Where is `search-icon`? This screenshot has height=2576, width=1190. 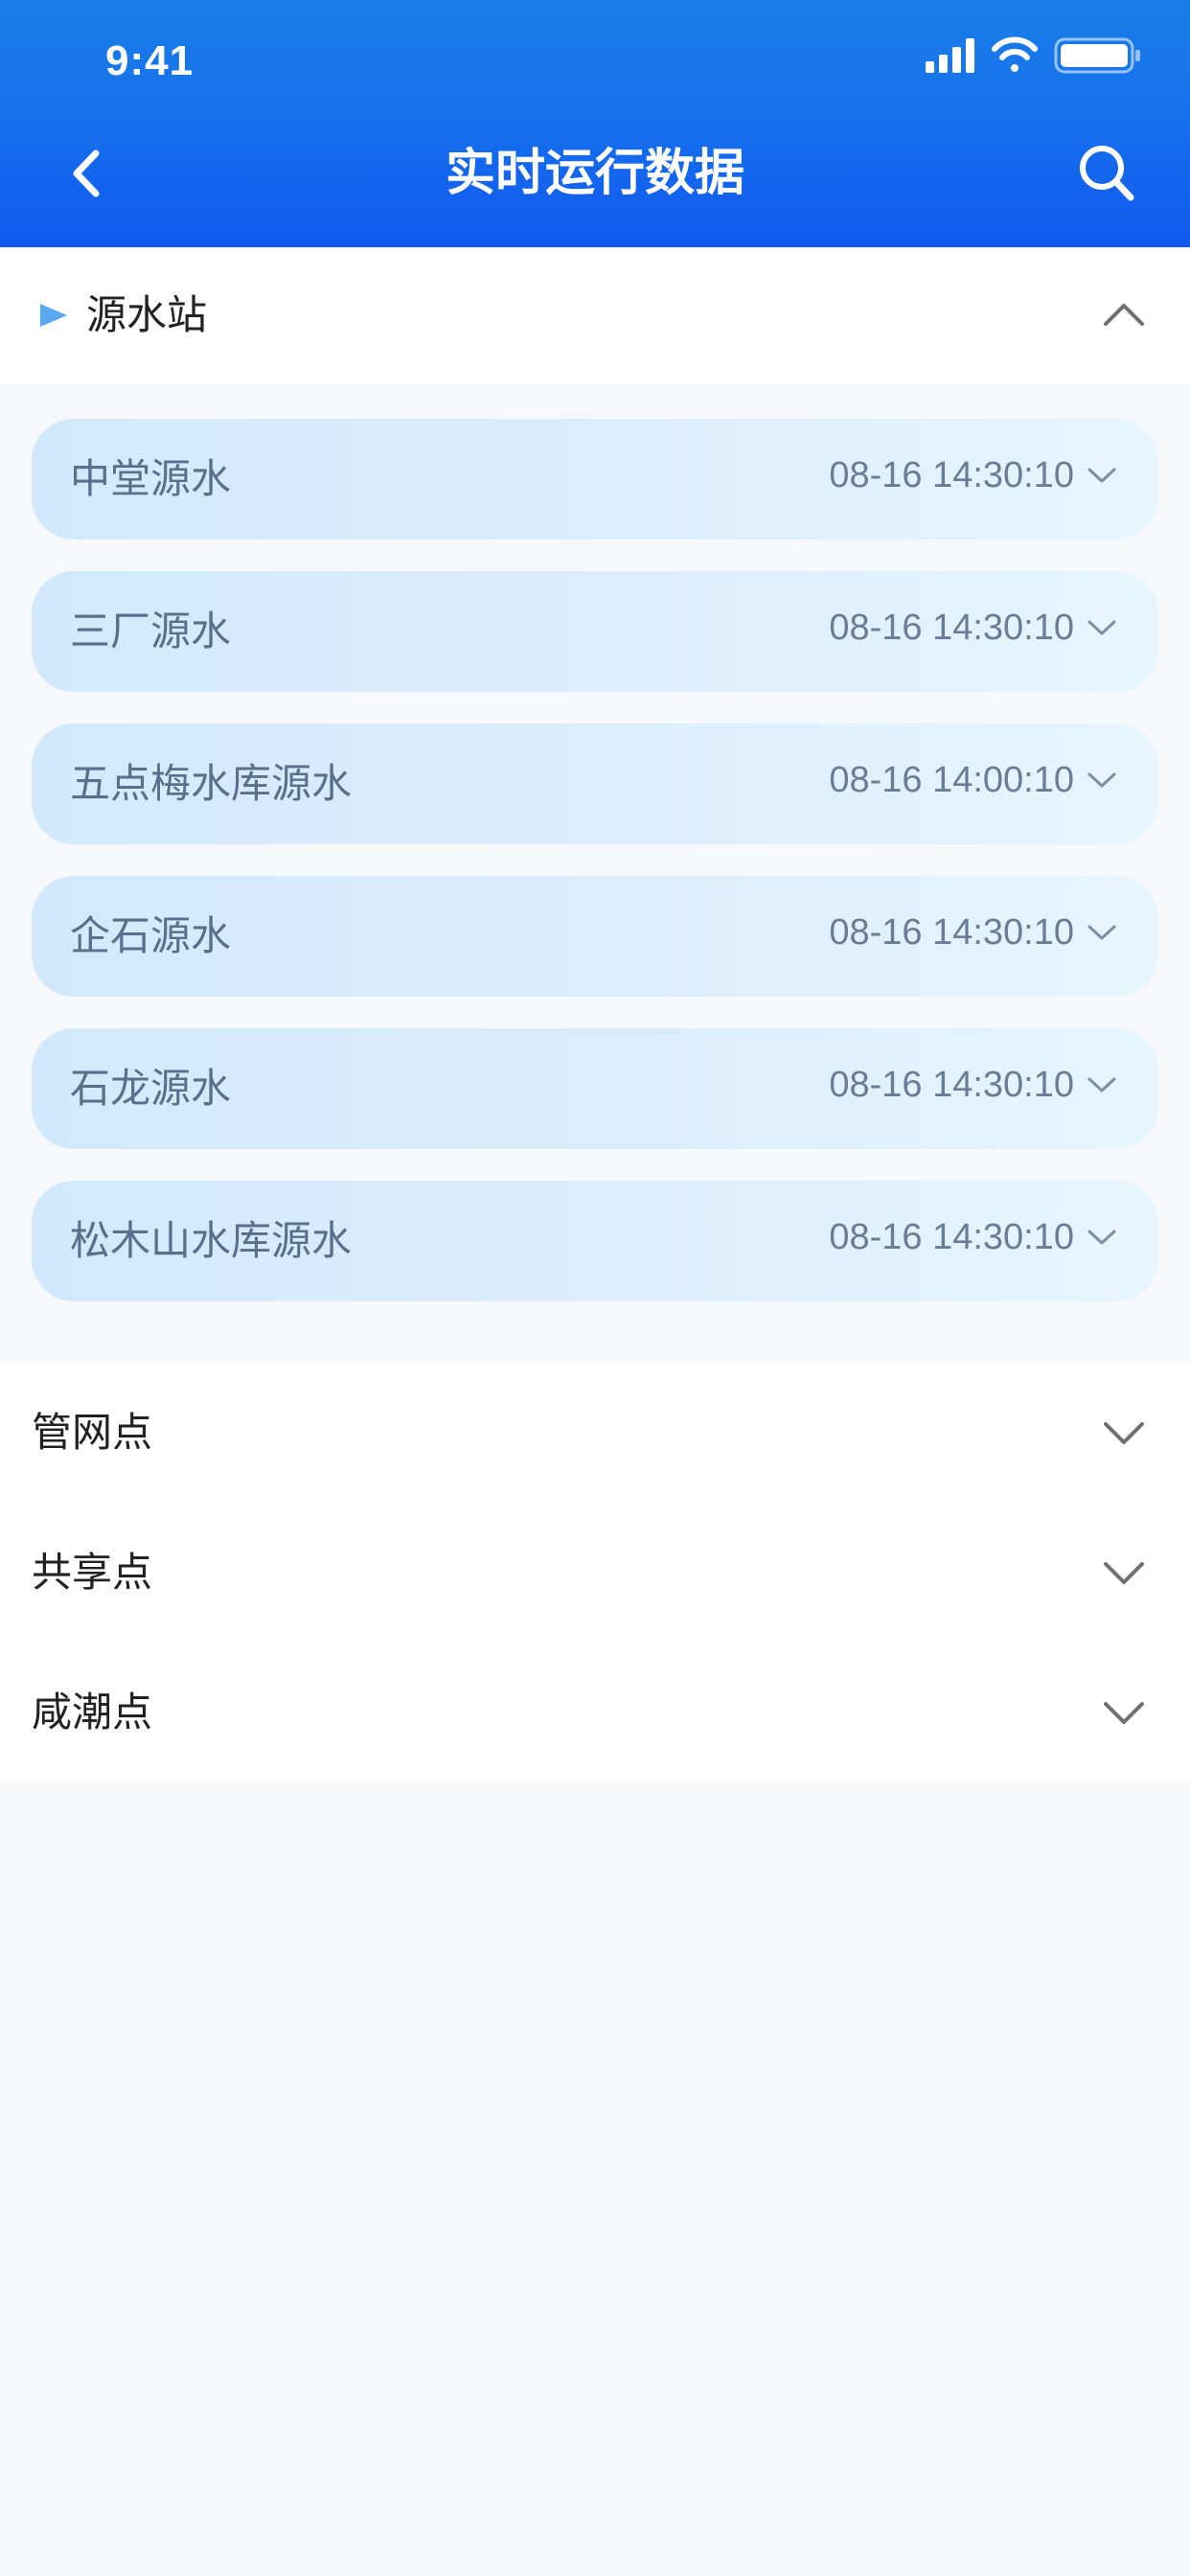 search-icon is located at coordinates (1107, 173).